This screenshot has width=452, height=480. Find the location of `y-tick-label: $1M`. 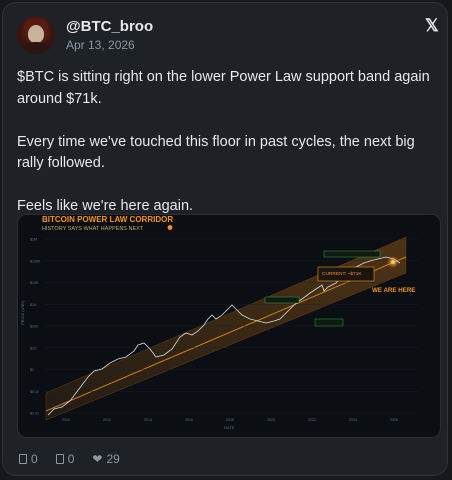

y-tick-label: $1M is located at coordinates (33, 240).